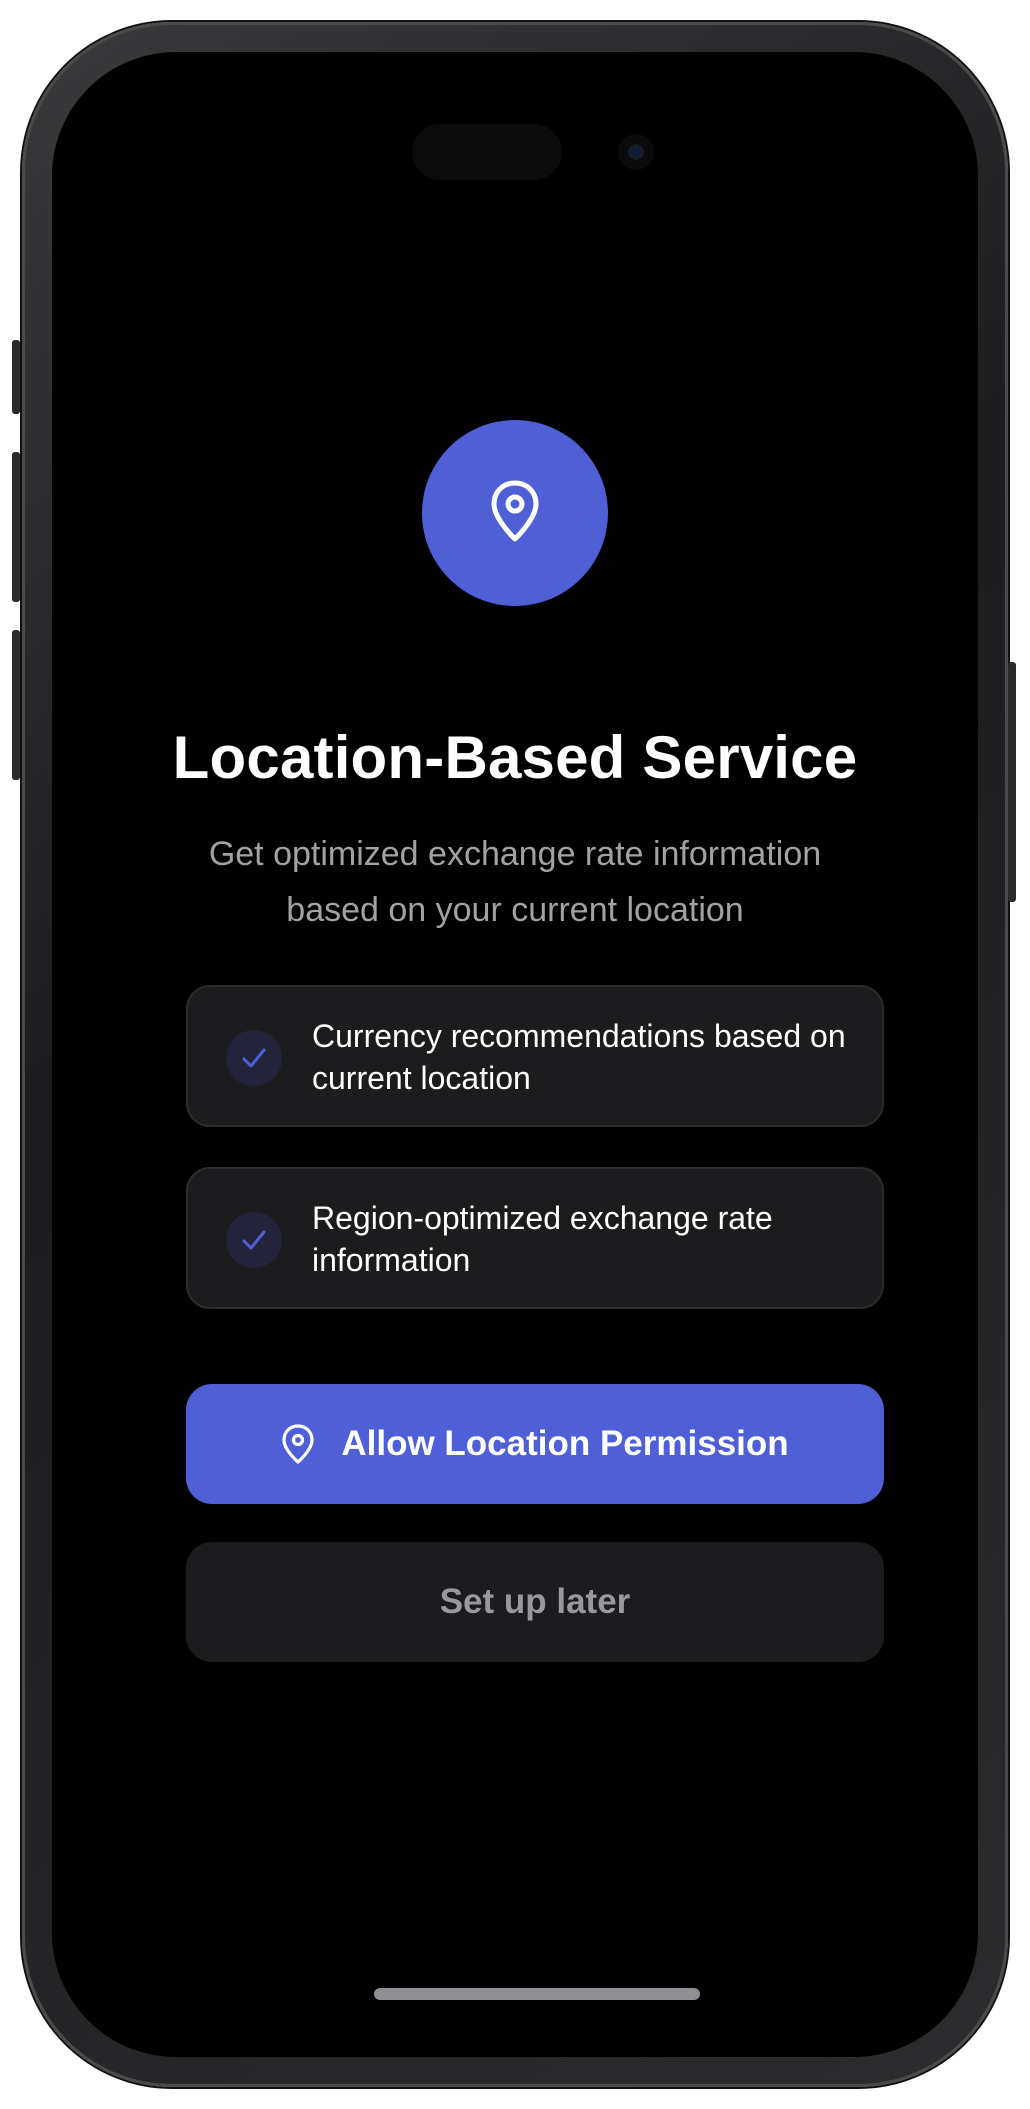  I want to click on set-up-later-label: Set up later, so click(535, 1601).